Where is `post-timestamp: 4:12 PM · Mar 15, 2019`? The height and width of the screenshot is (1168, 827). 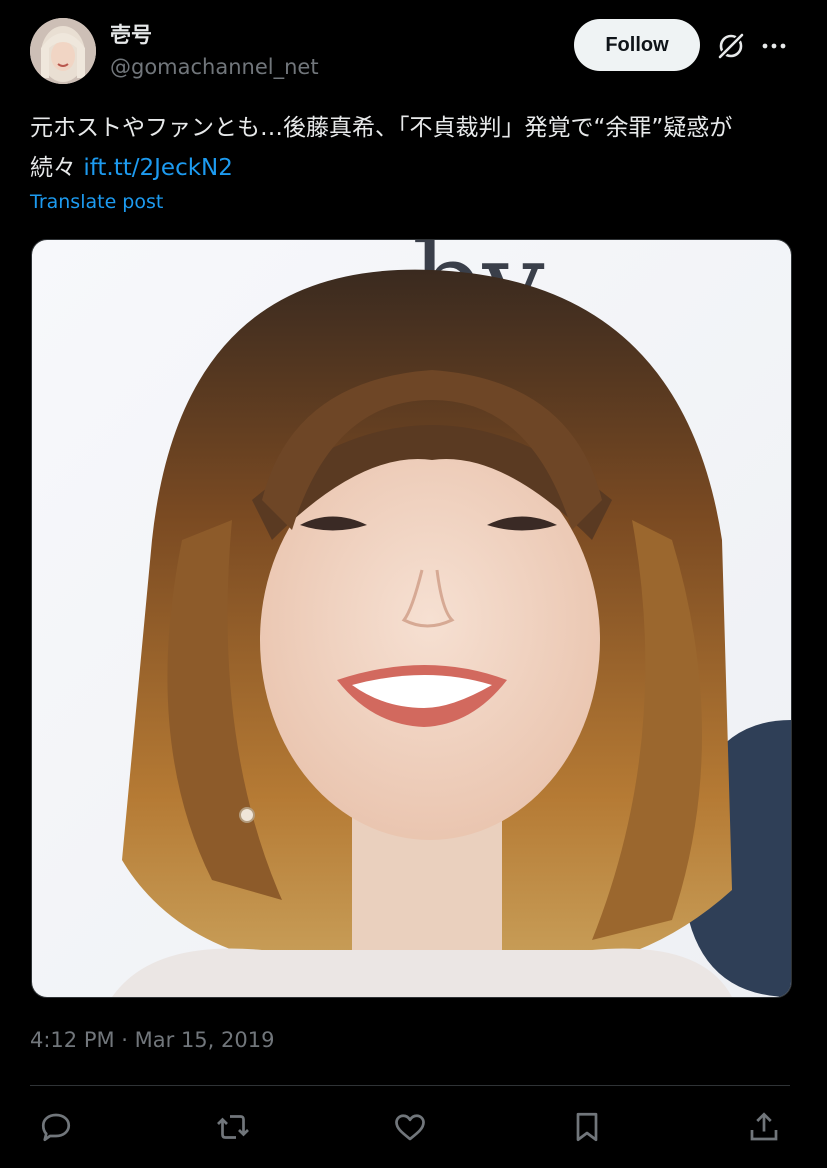
post-timestamp: 4:12 PM · Mar 15, 2019 is located at coordinates (152, 1040).